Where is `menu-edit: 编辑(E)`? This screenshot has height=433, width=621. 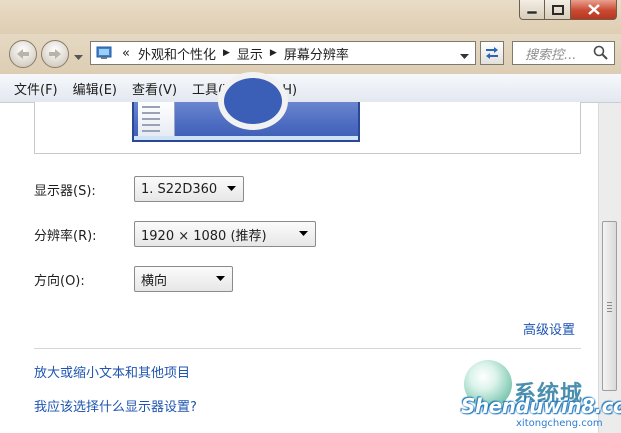
menu-edit: 编辑(E) is located at coordinates (95, 88).